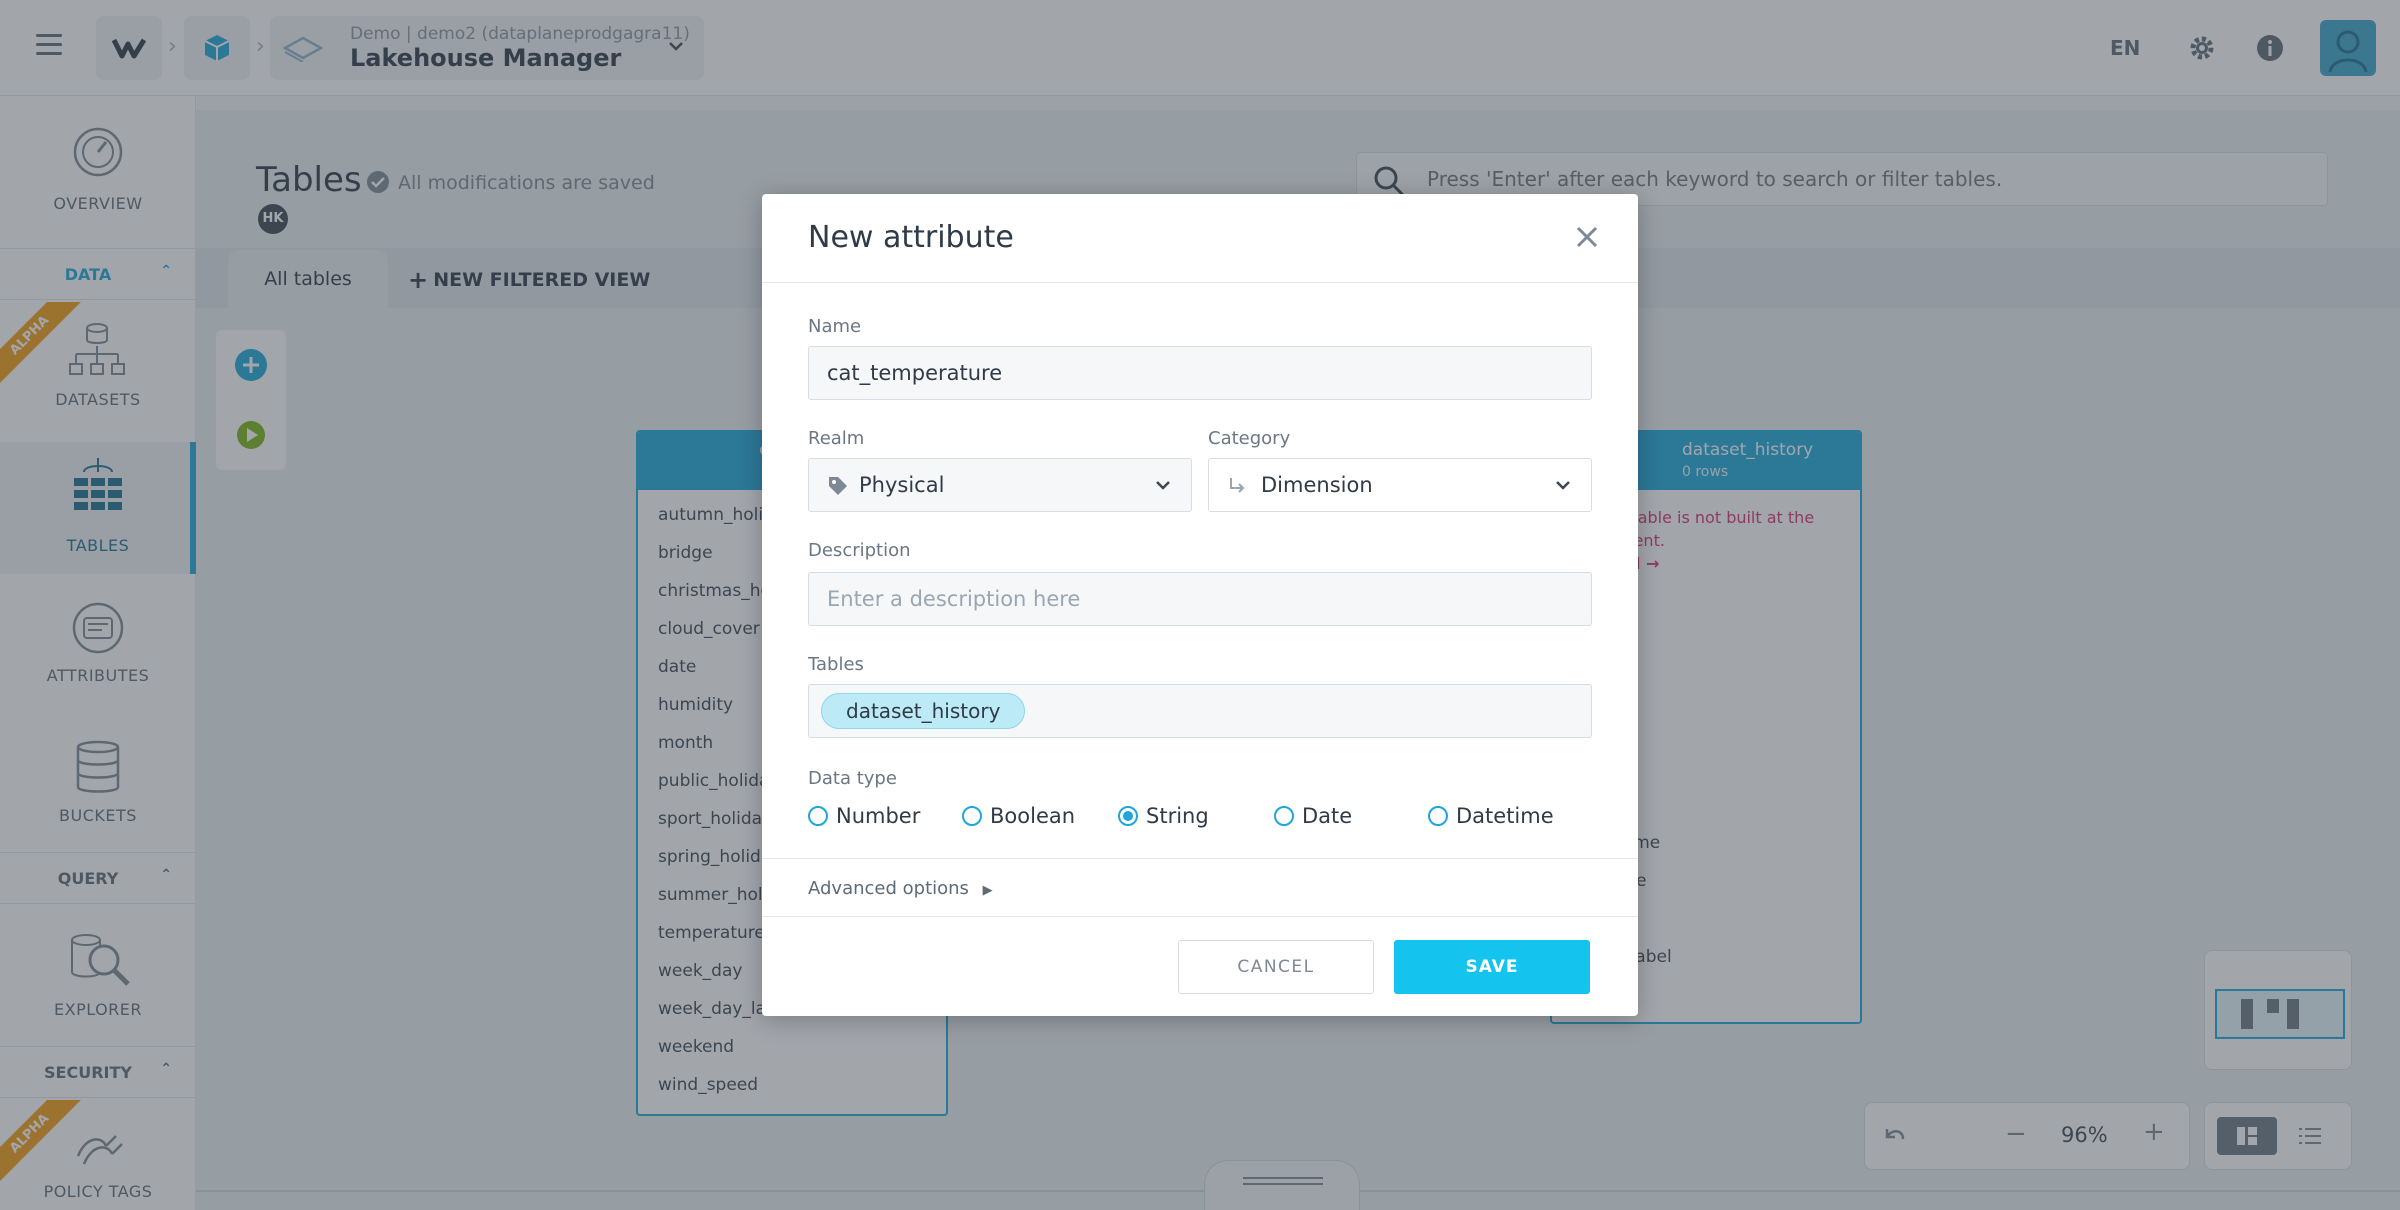 Image resolution: width=2400 pixels, height=1210 pixels. I want to click on category-select: Dimension, so click(1400, 485).